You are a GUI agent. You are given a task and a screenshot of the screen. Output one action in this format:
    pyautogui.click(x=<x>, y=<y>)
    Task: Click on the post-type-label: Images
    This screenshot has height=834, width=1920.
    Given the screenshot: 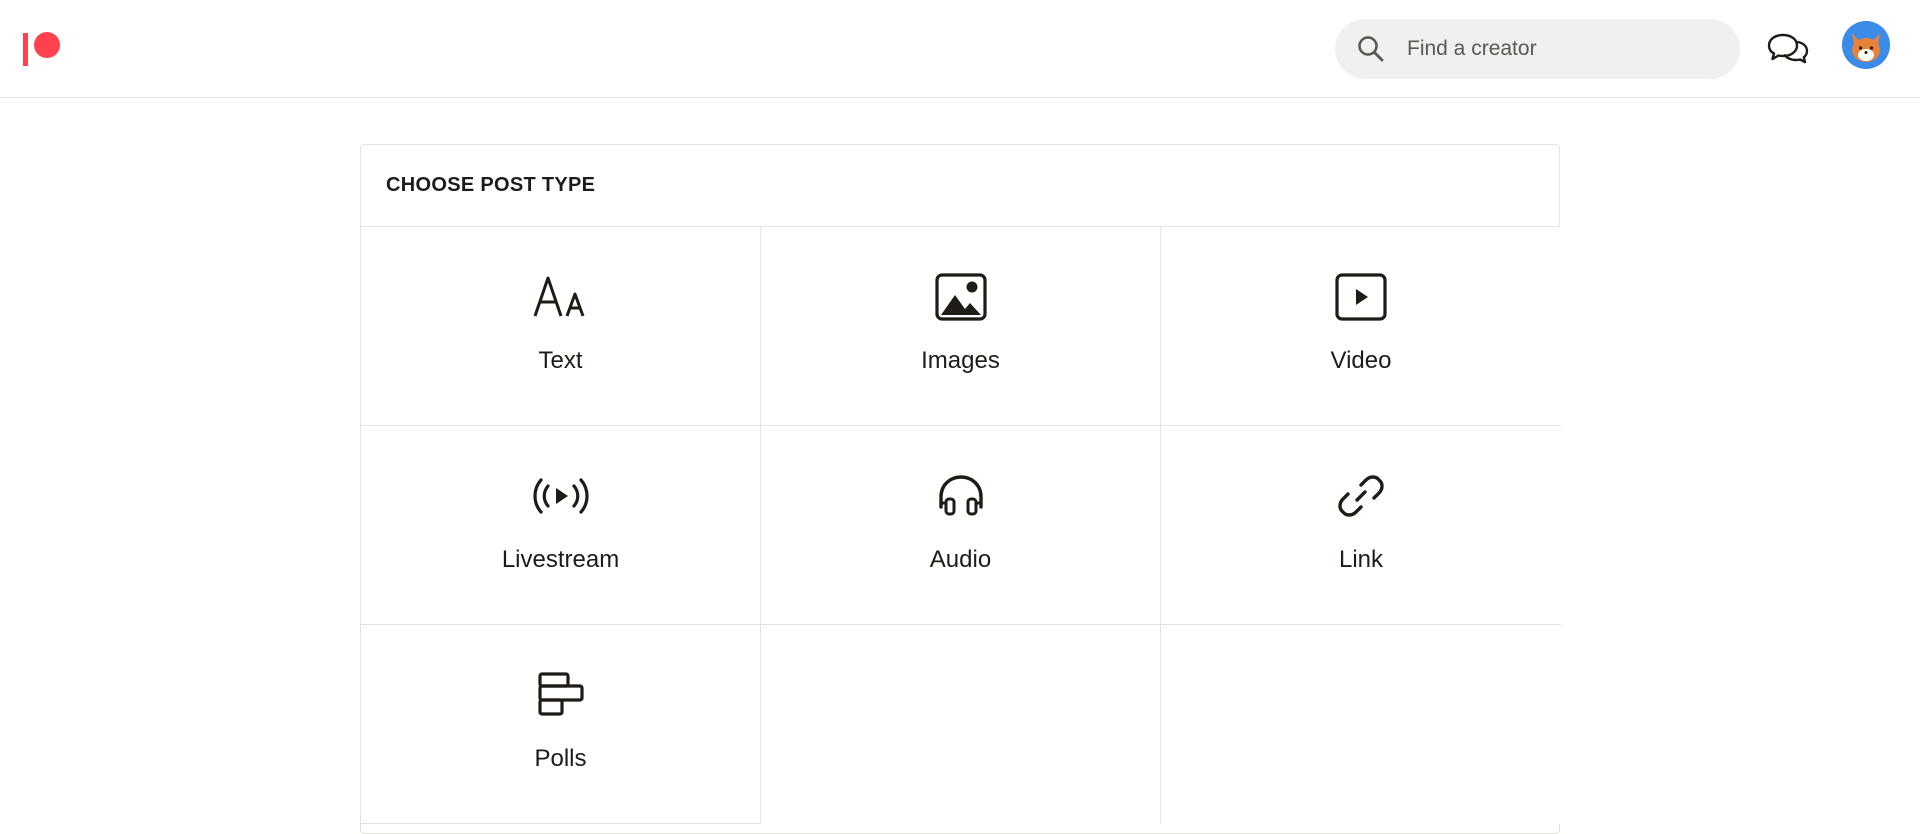 What is the action you would take?
    pyautogui.click(x=960, y=360)
    